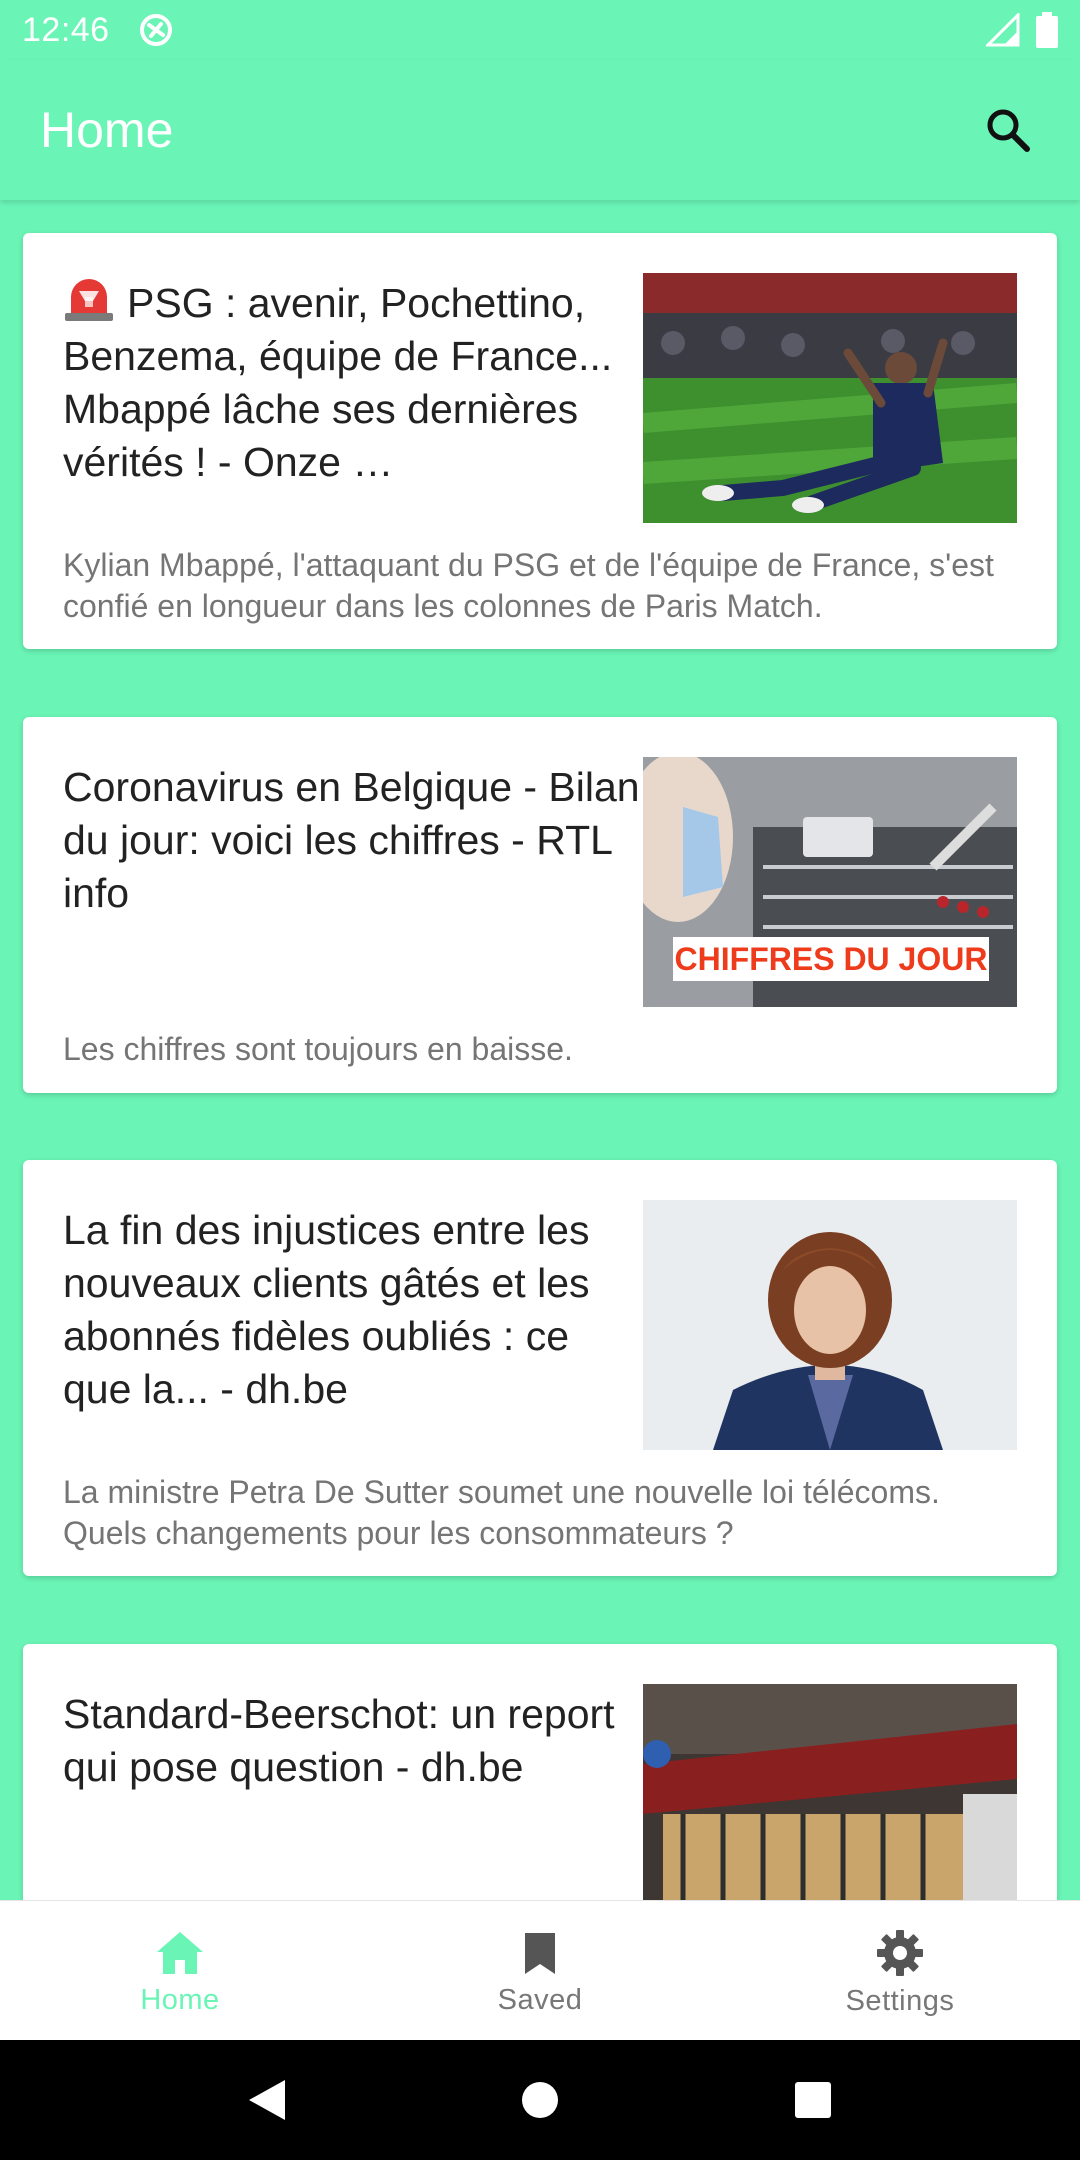  Describe the element at coordinates (1022, 30) in the screenshot. I see `status-icons` at that location.